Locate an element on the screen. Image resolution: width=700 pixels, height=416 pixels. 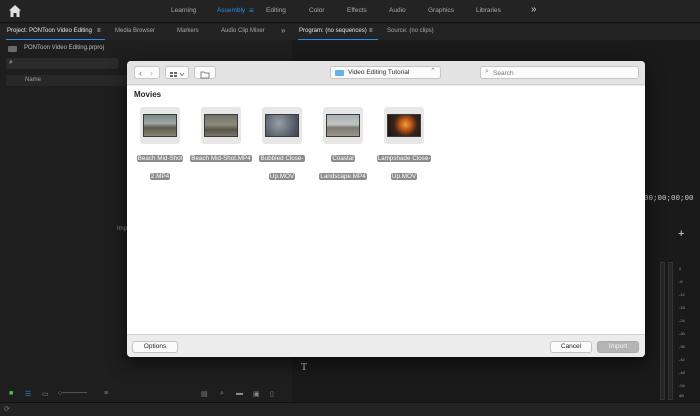
workspace-tab-editing: Editing is located at coordinates (276, 10).